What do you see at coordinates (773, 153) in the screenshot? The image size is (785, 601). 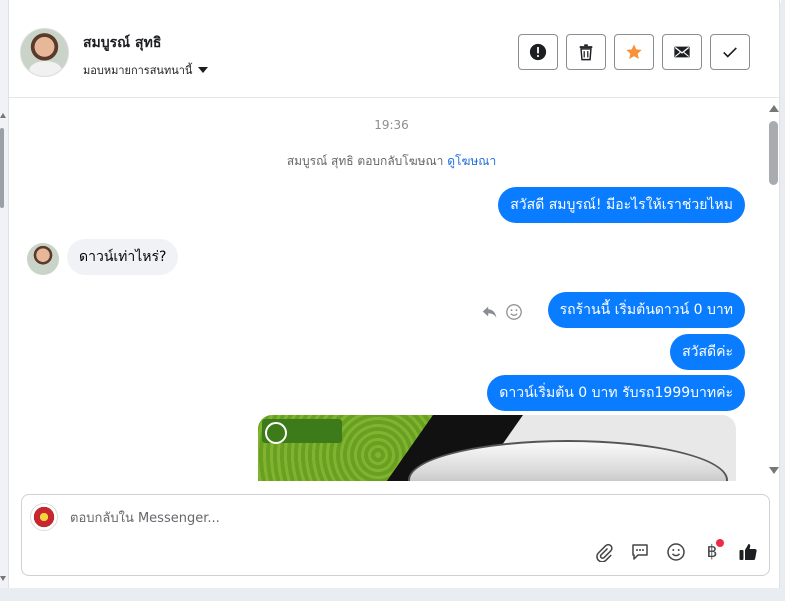 I see `scrollbar-thumb` at bounding box center [773, 153].